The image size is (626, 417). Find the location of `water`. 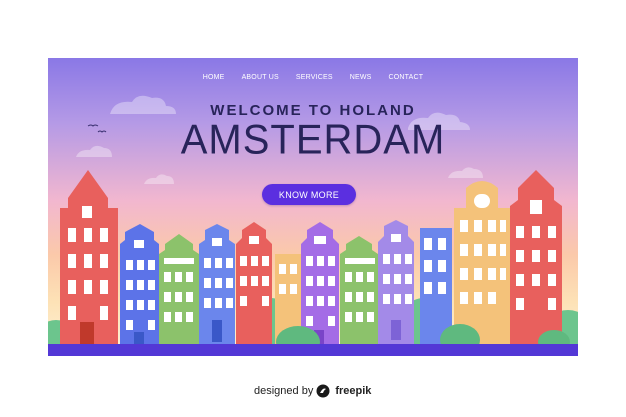

water is located at coordinates (313, 350).